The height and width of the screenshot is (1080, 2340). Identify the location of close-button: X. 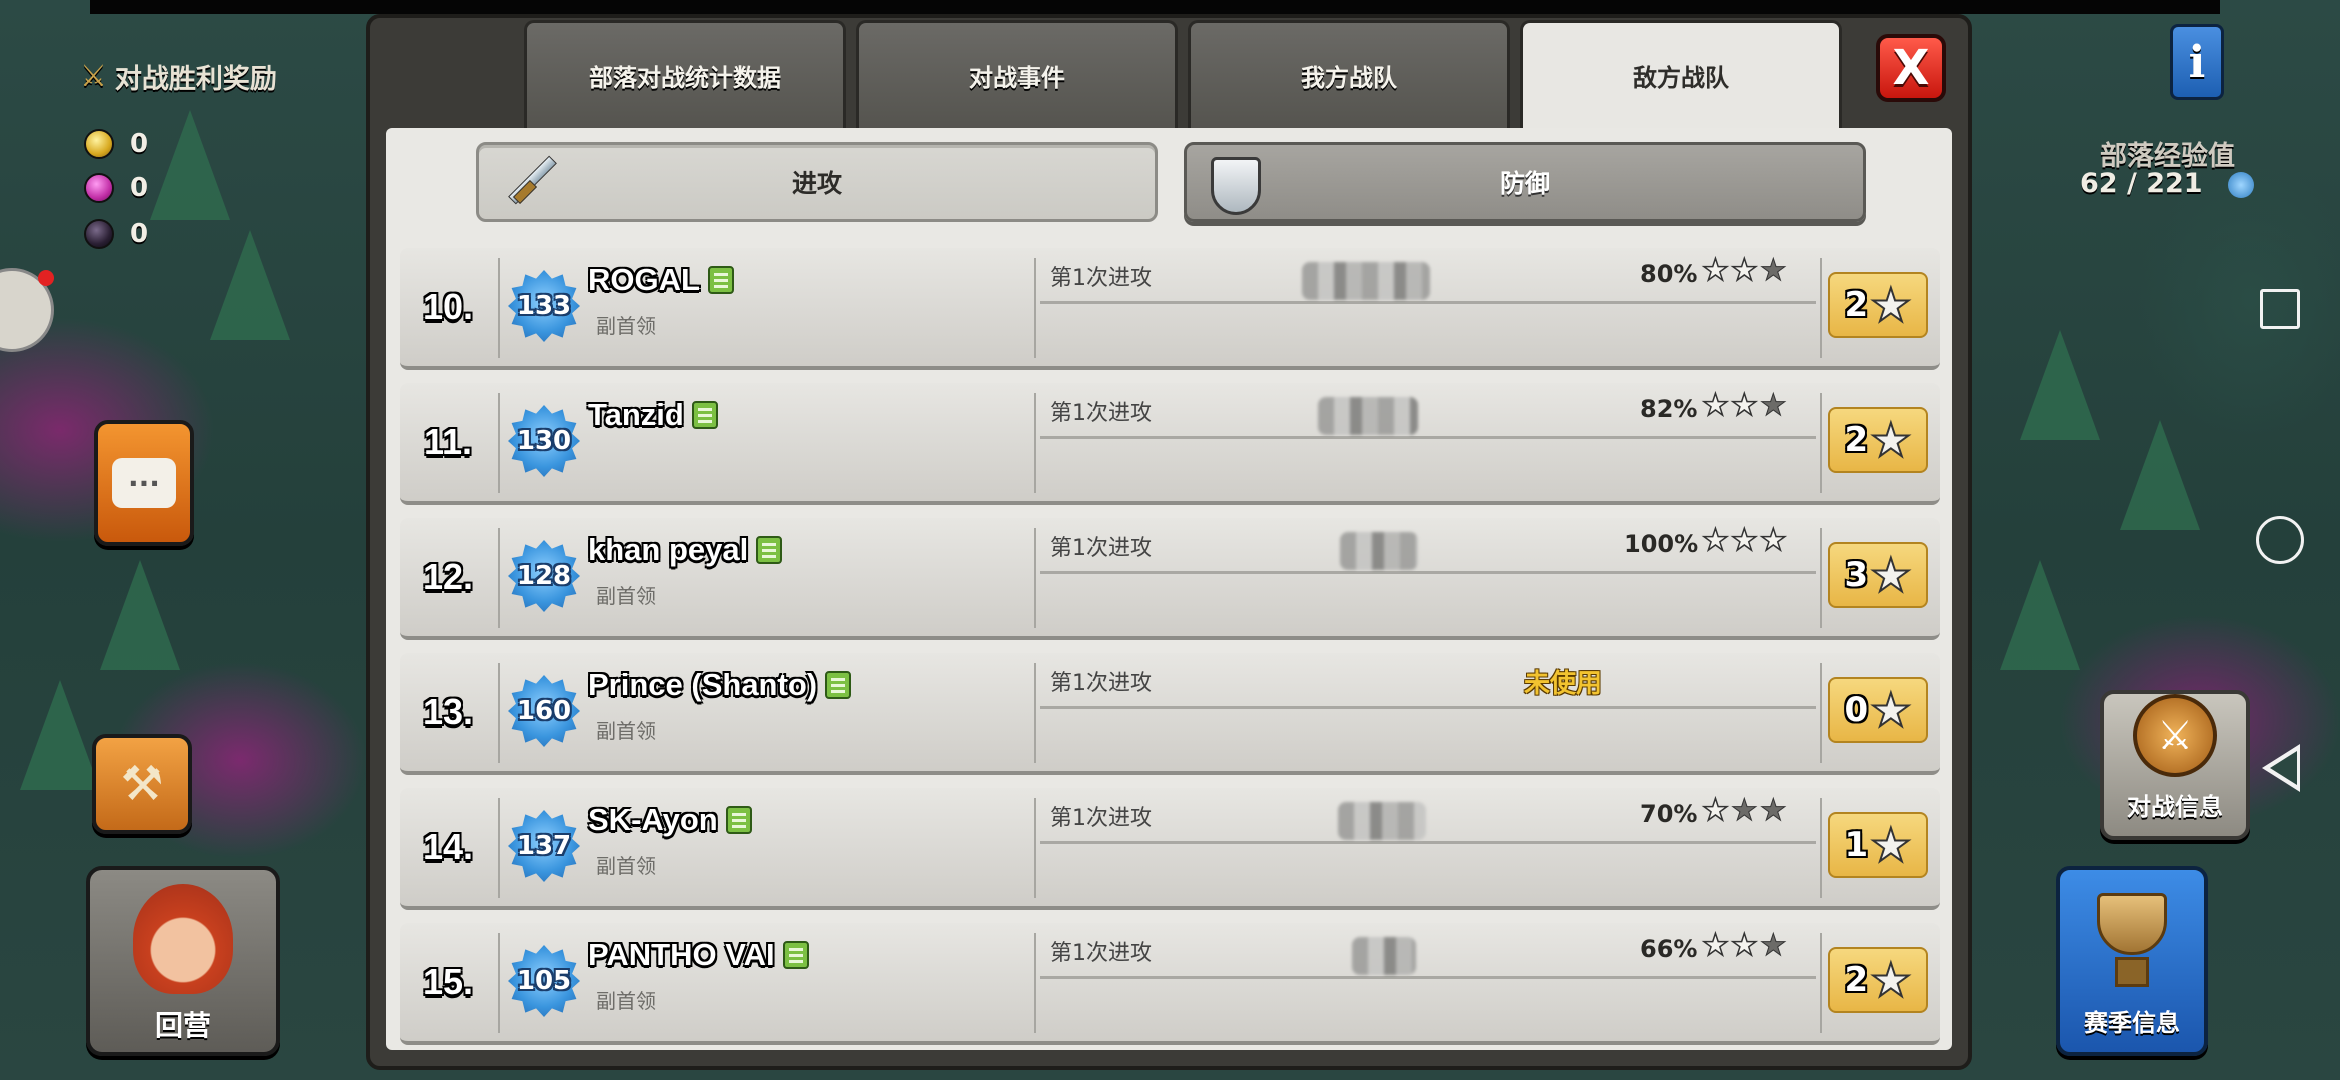
(1911, 68).